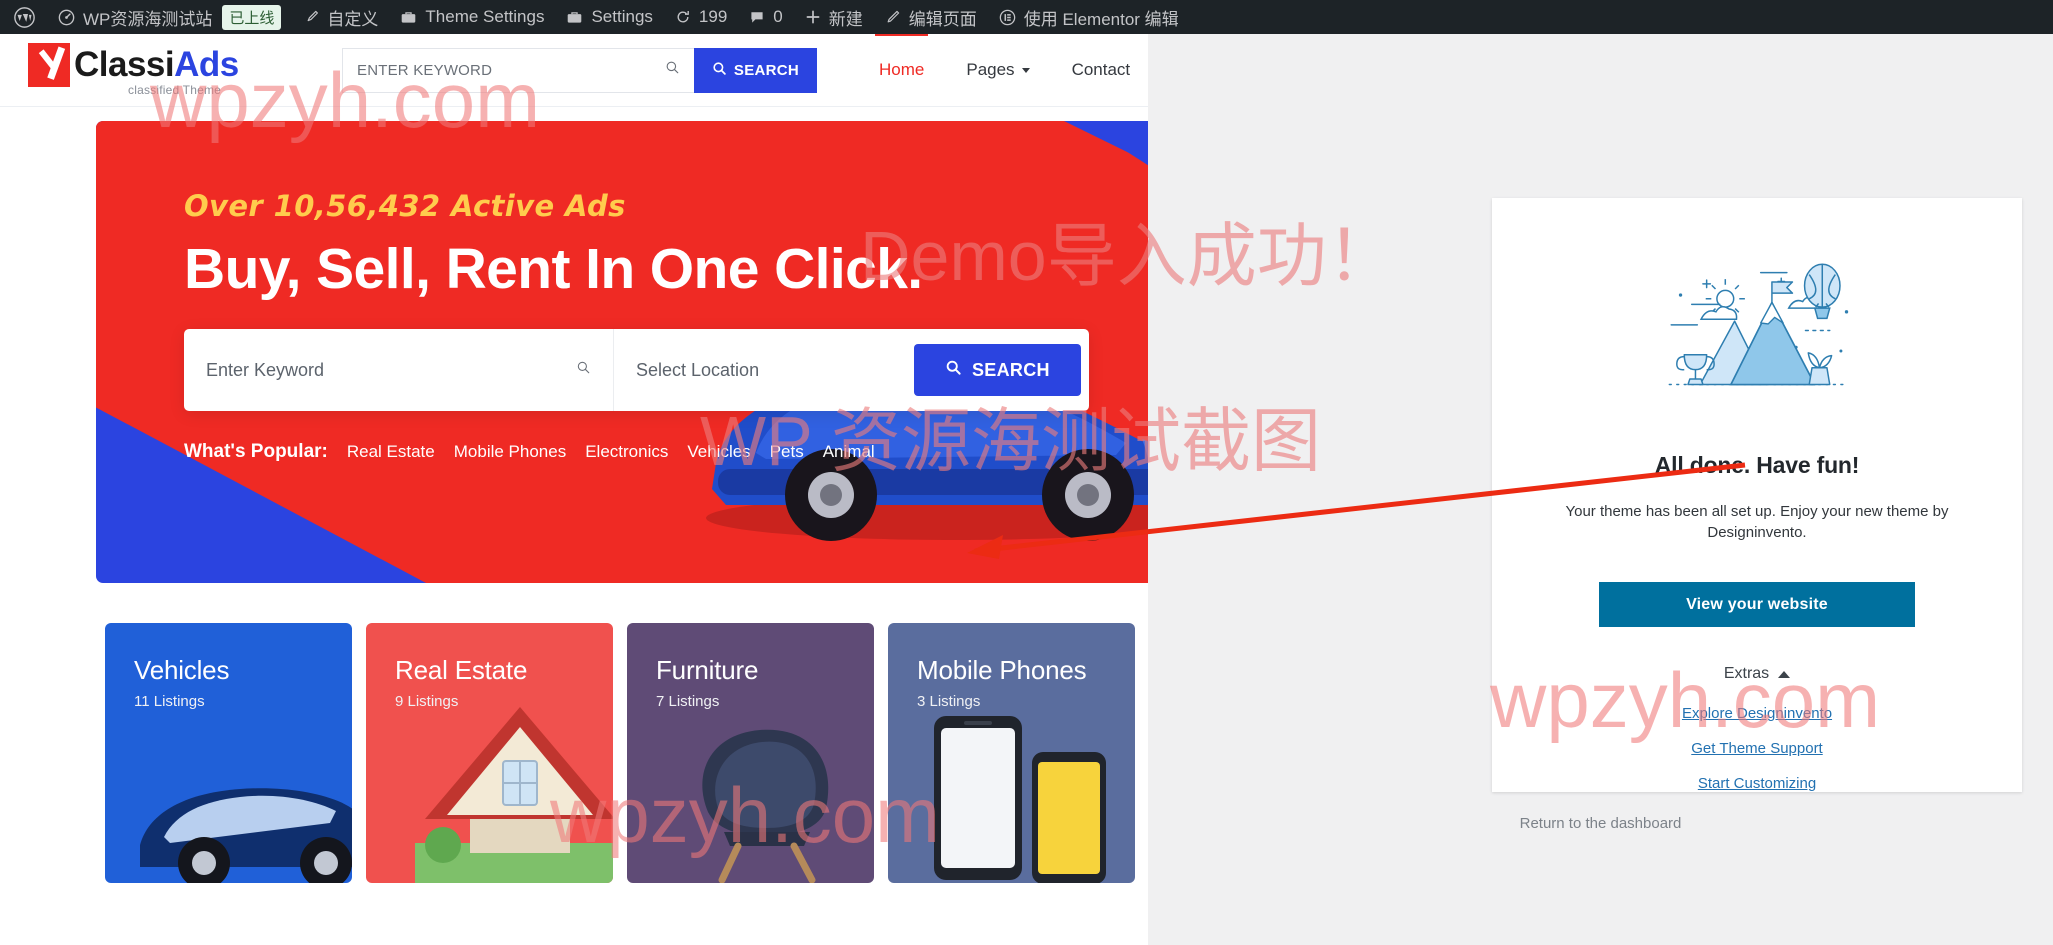 This screenshot has height=945, width=2053. What do you see at coordinates (778, 16) in the screenshot?
I see `adminbar-comments-count: 0` at bounding box center [778, 16].